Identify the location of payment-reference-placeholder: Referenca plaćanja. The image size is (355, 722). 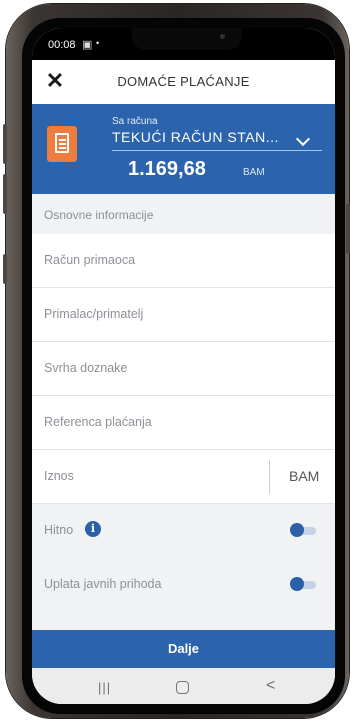
(98, 422).